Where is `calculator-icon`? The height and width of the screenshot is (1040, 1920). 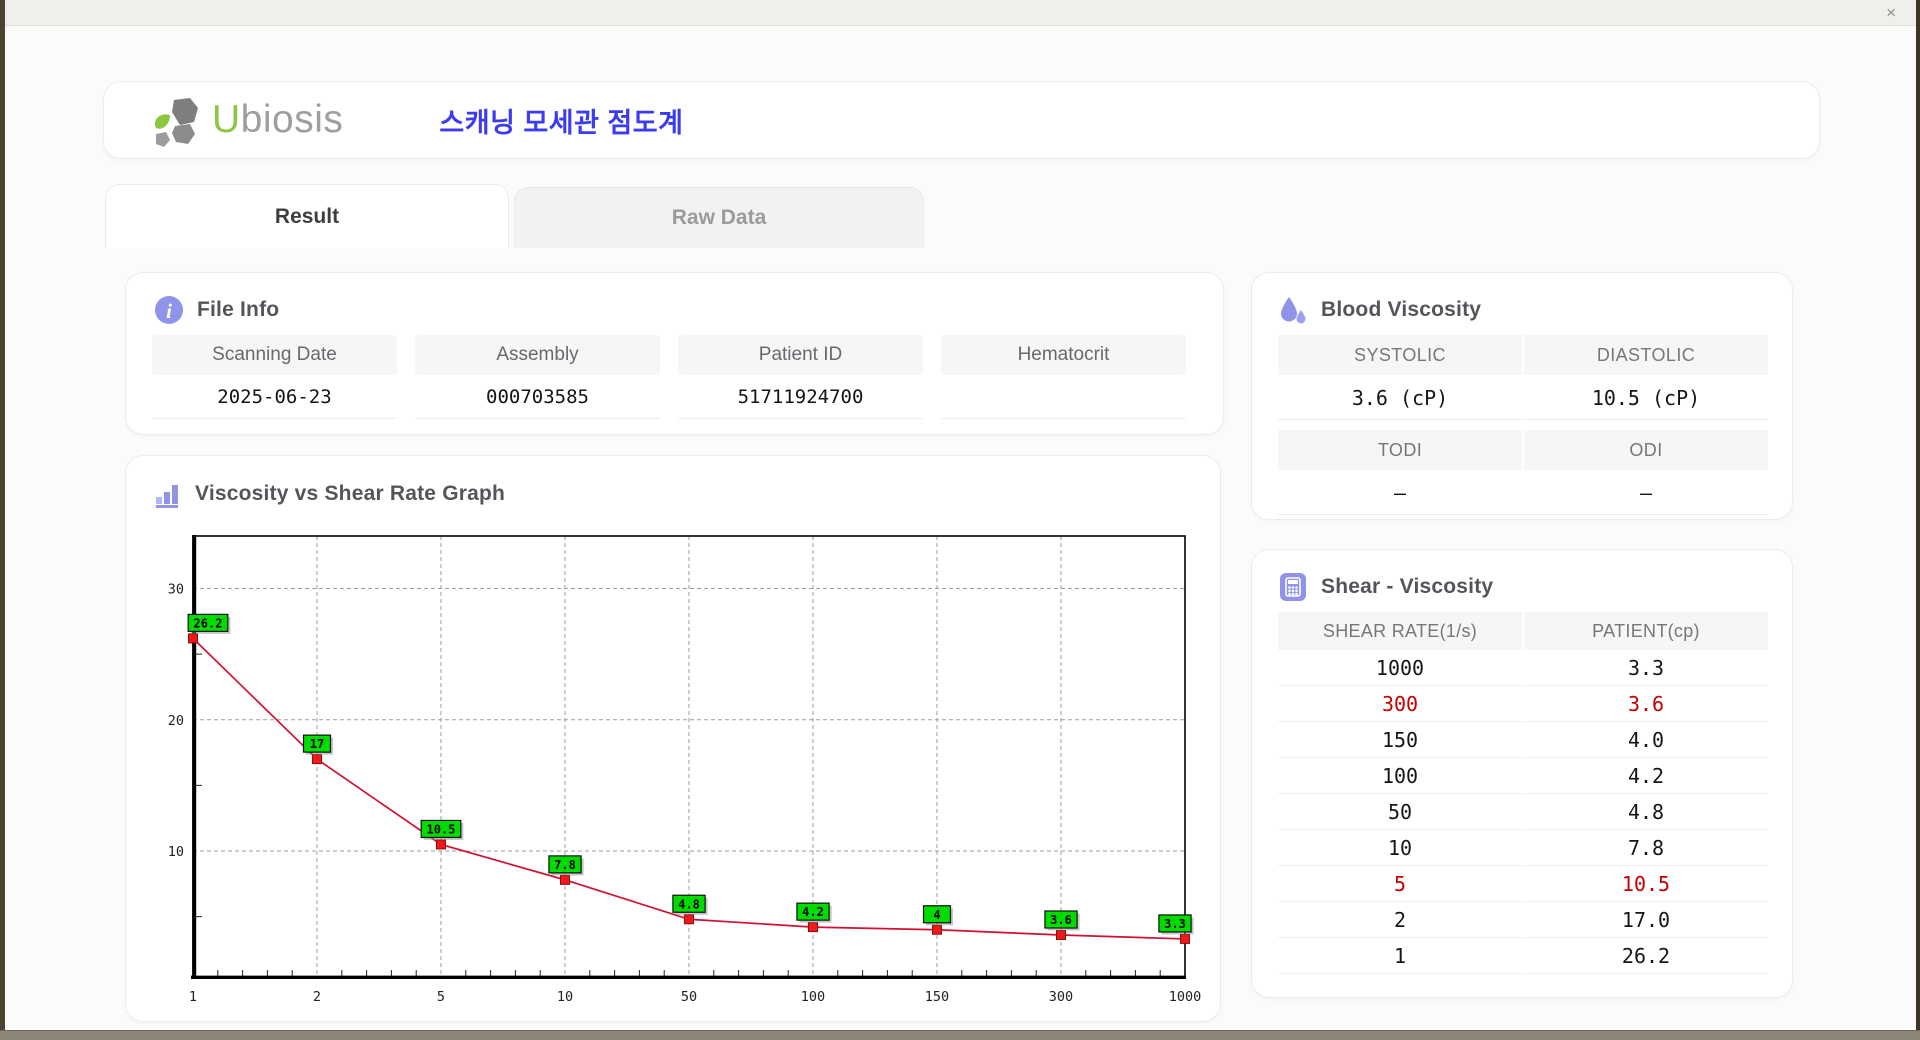 calculator-icon is located at coordinates (1293, 587).